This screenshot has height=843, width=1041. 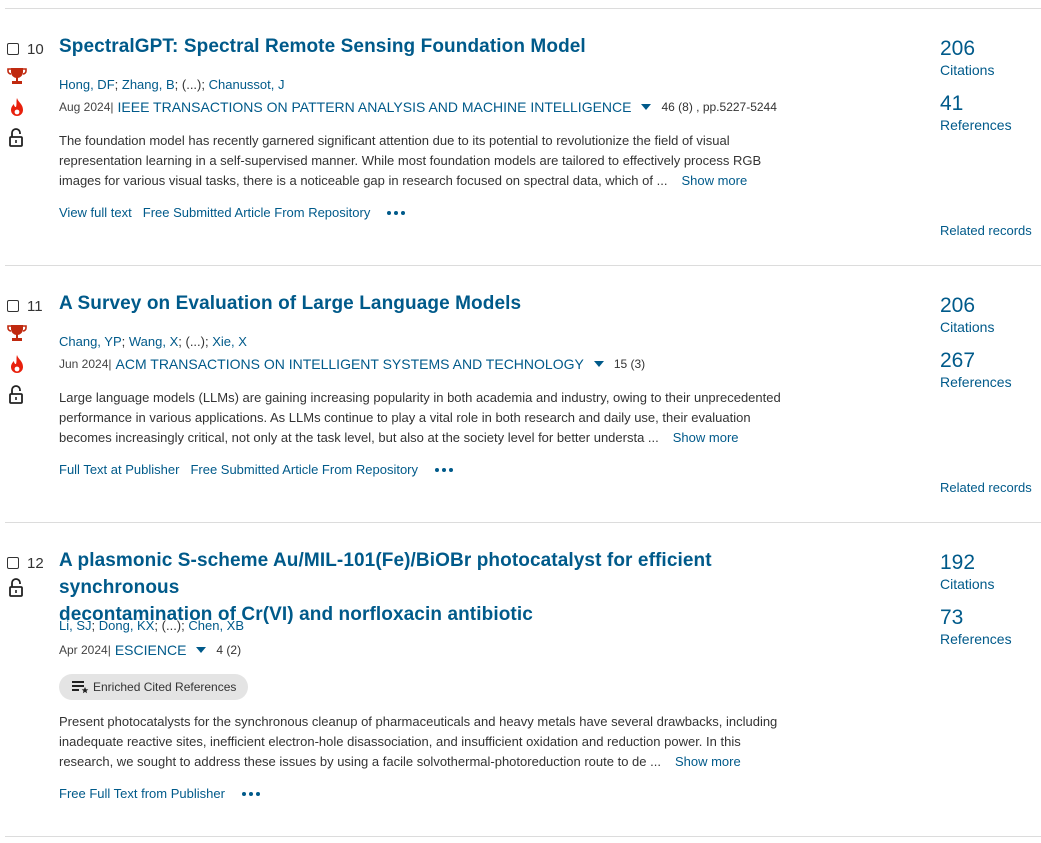 What do you see at coordinates (990, 618) in the screenshot?
I see `references-count: 73` at bounding box center [990, 618].